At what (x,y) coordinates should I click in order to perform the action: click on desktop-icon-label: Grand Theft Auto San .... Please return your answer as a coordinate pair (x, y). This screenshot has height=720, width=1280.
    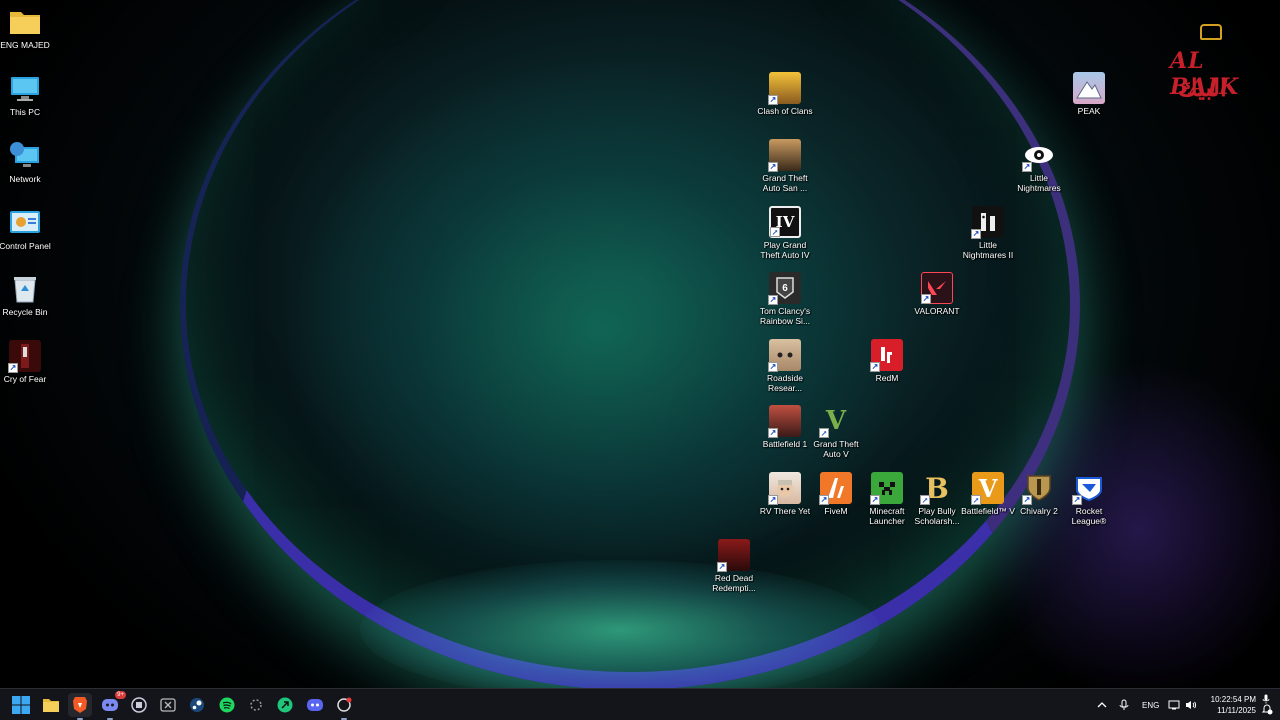
    Looking at the image, I should click on (785, 183).